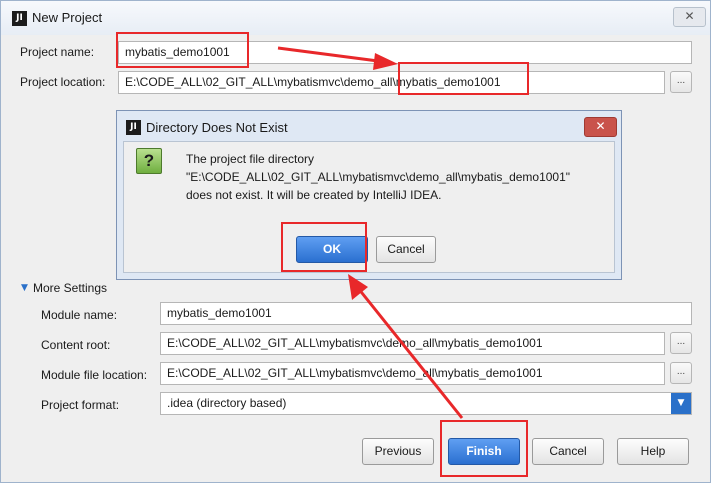  I want to click on arrow-line-finish-to-ok, so click(410, 353).